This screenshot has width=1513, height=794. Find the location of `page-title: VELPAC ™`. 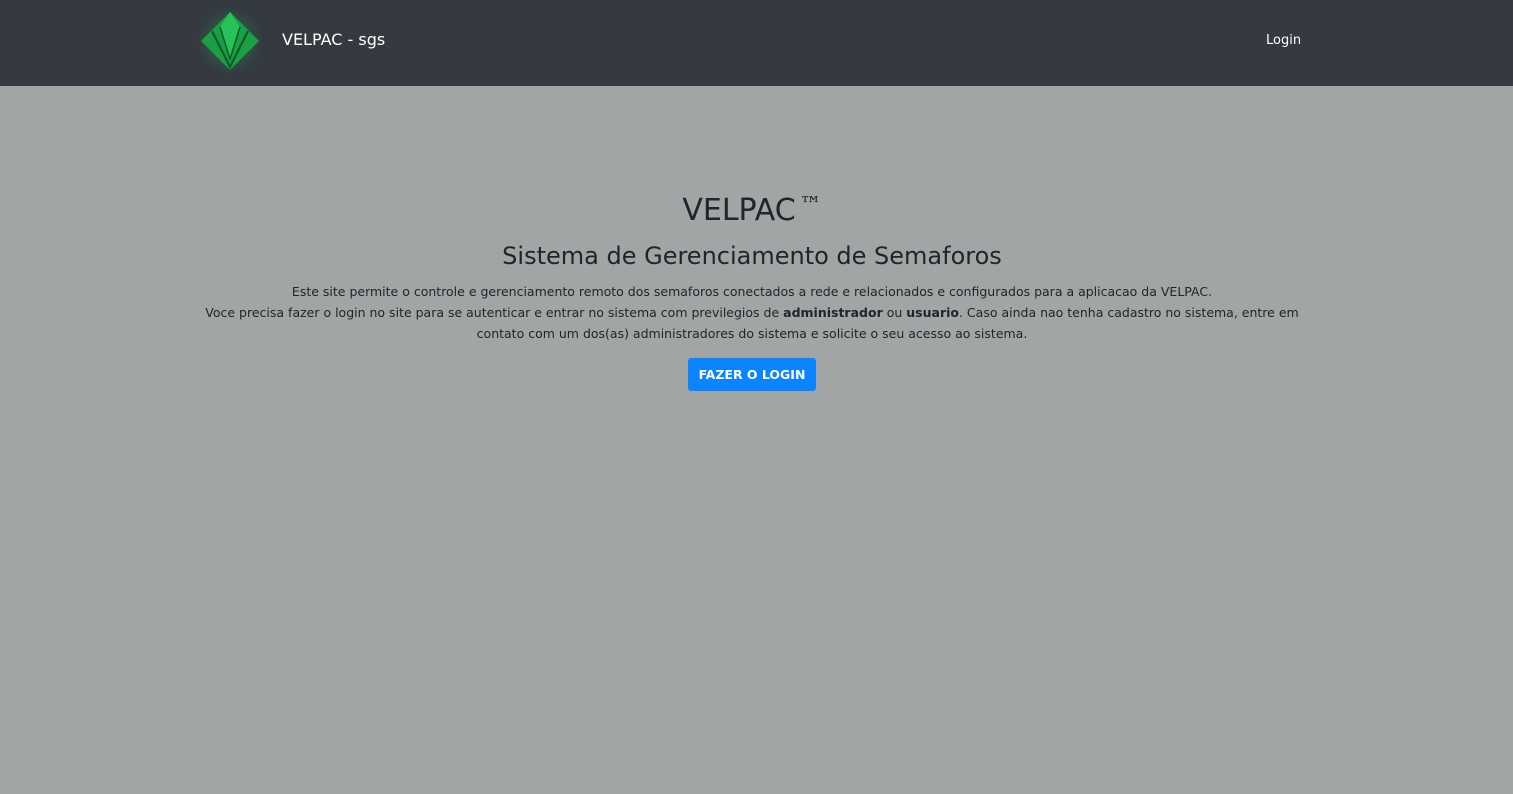

page-title: VELPAC ™ is located at coordinates (752, 208).